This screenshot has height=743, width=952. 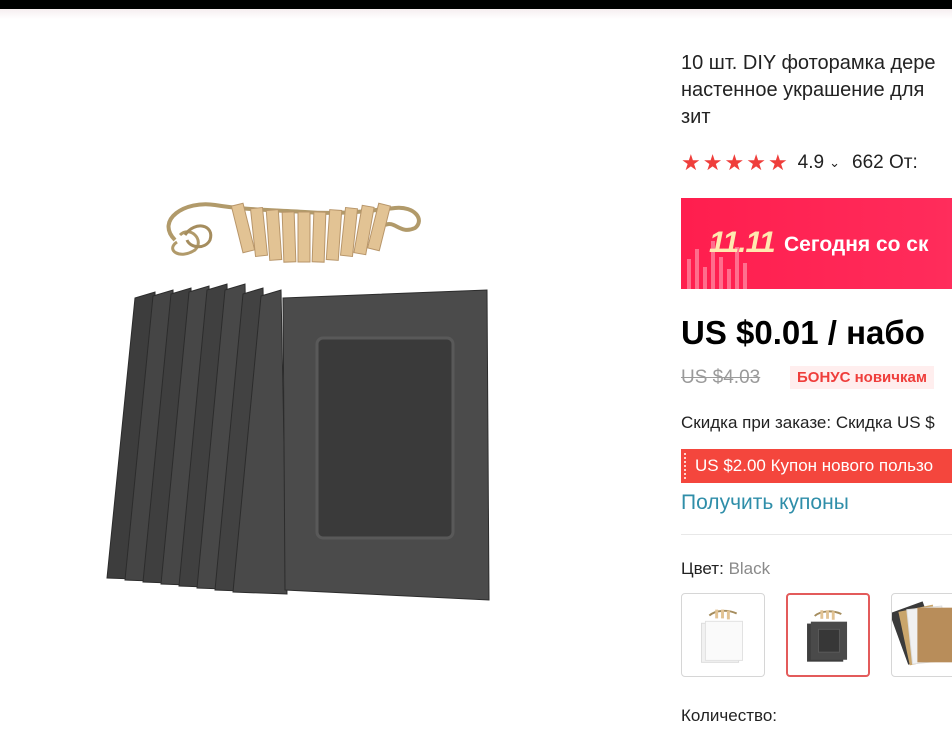 I want to click on coupon-banner: US $2.00 Купон нового пользо, so click(x=816, y=466).